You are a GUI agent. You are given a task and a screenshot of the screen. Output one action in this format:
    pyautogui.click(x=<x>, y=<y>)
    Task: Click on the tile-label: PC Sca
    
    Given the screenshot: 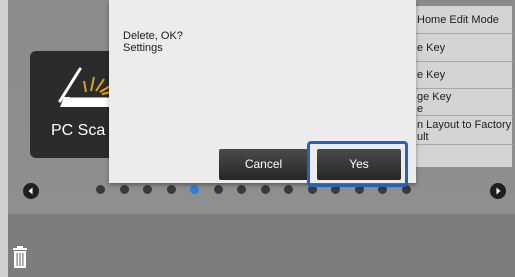 What is the action you would take?
    pyautogui.click(x=78, y=130)
    